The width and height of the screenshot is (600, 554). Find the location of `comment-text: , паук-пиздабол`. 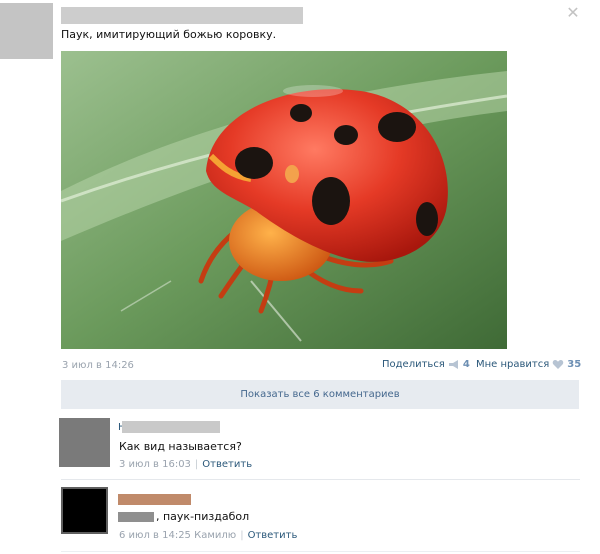

comment-text: , паук-пиздабол is located at coordinates (203, 516).